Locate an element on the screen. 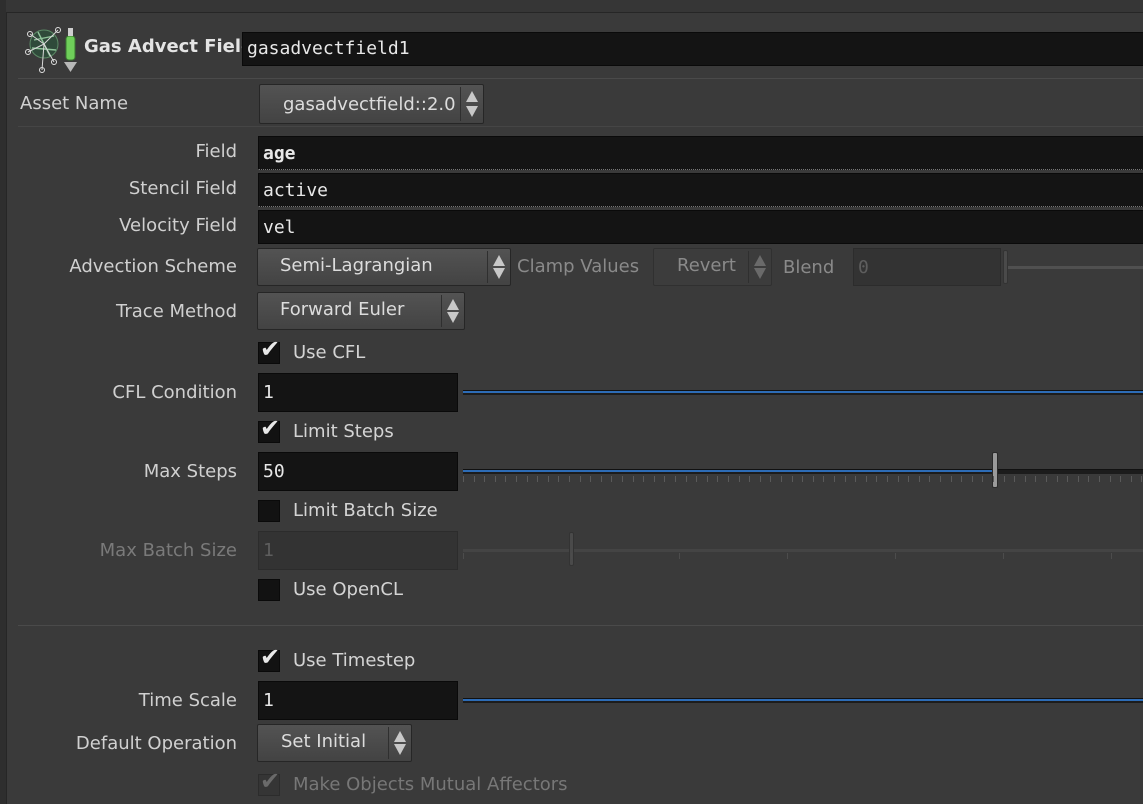 The image size is (1143, 804). blend-input: 0 is located at coordinates (927, 267).